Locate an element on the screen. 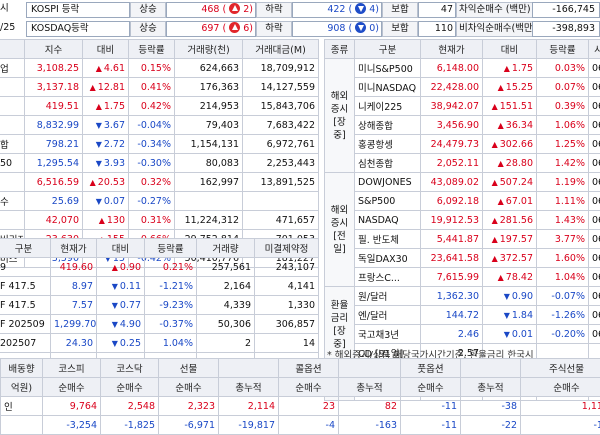  table-row: 프랑스C...7,615.99▲78.421.04%06/ is located at coordinates (462, 277).